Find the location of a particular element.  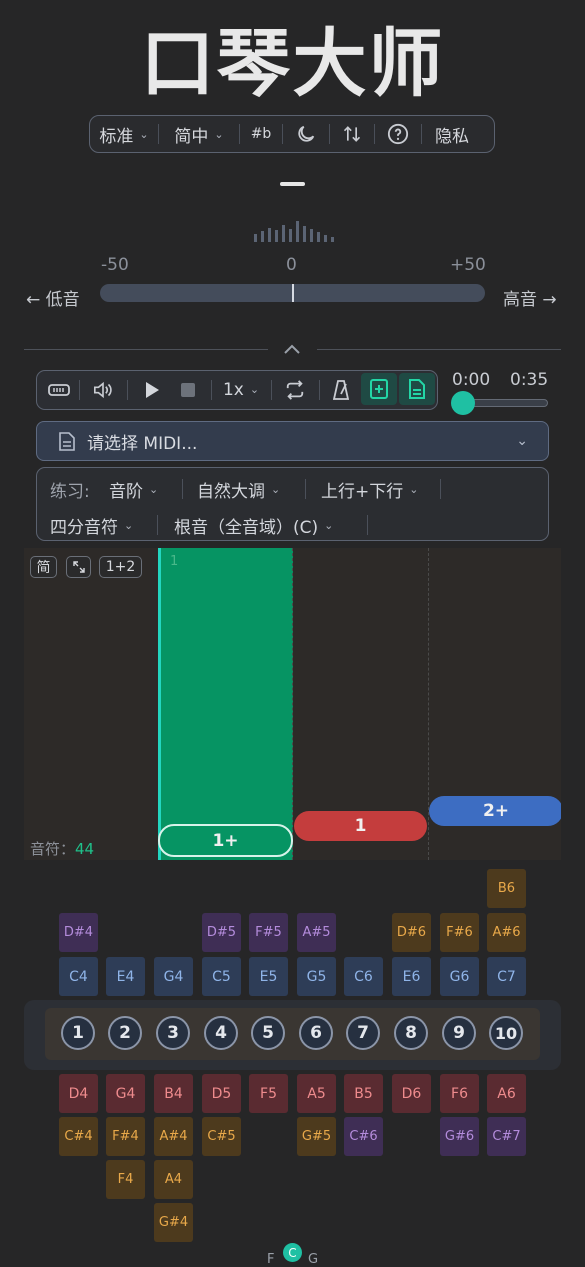

midi-file-select: 请选择 MIDI... ⌄ is located at coordinates (292, 441).